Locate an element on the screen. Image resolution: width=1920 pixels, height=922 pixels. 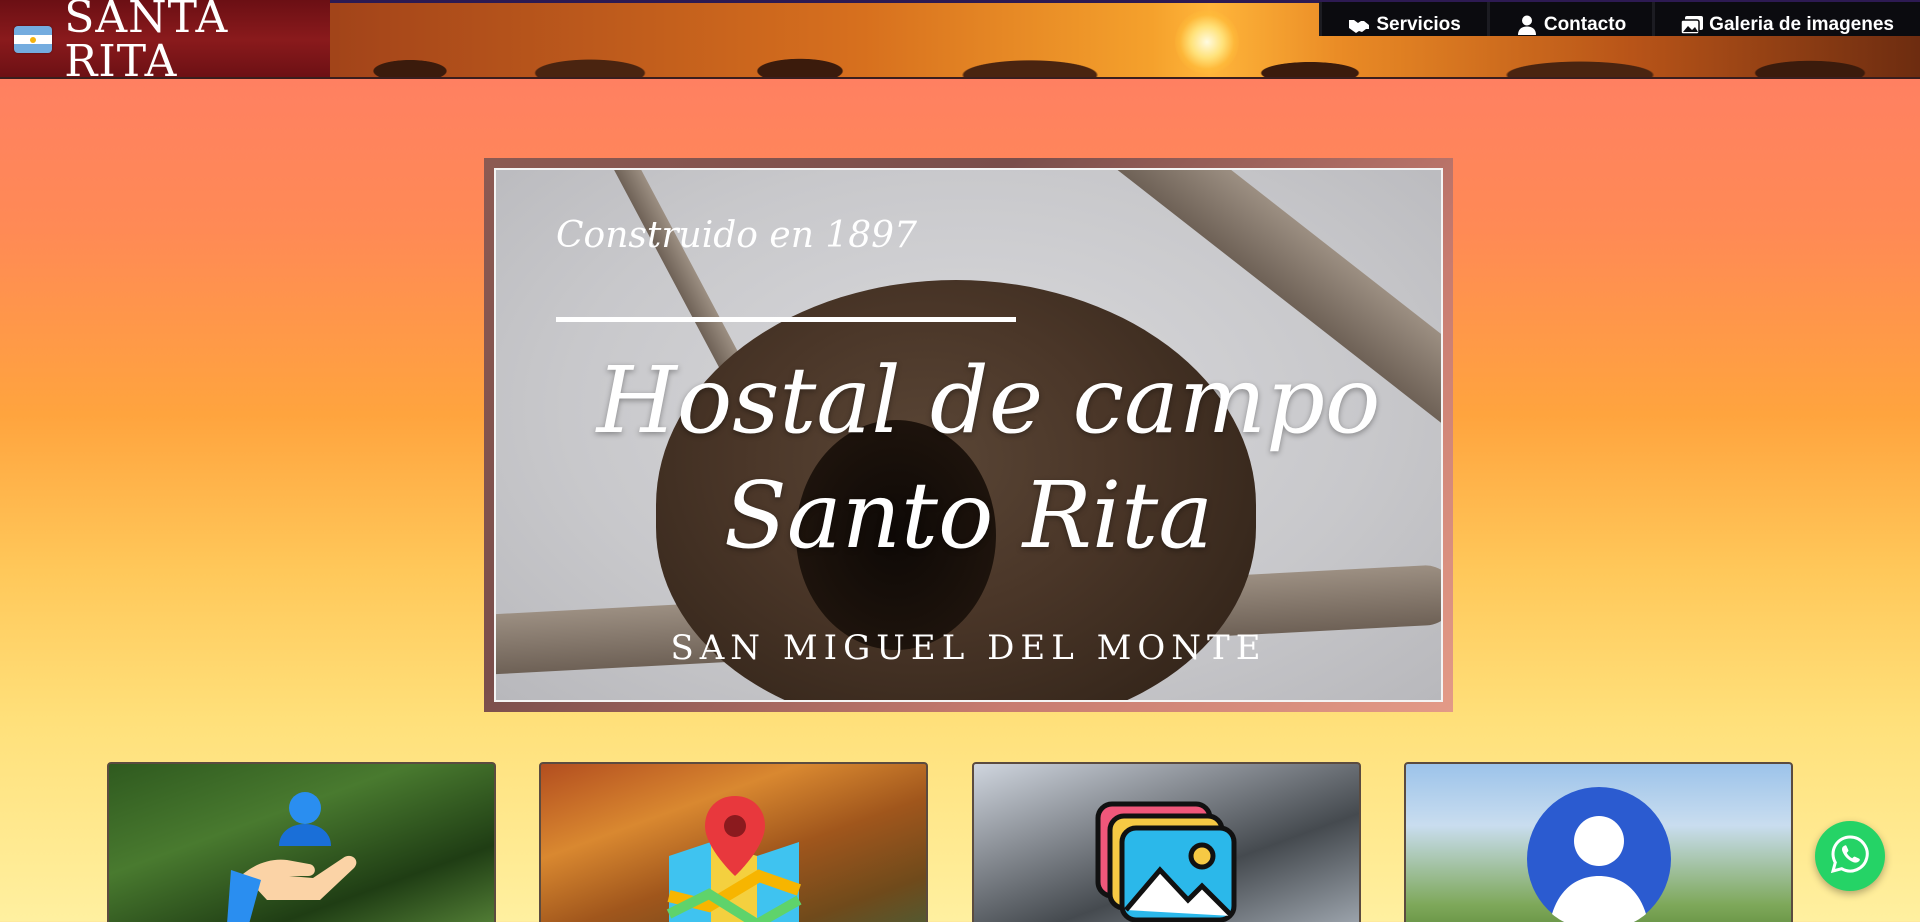
card-galeria is located at coordinates (1166, 842).